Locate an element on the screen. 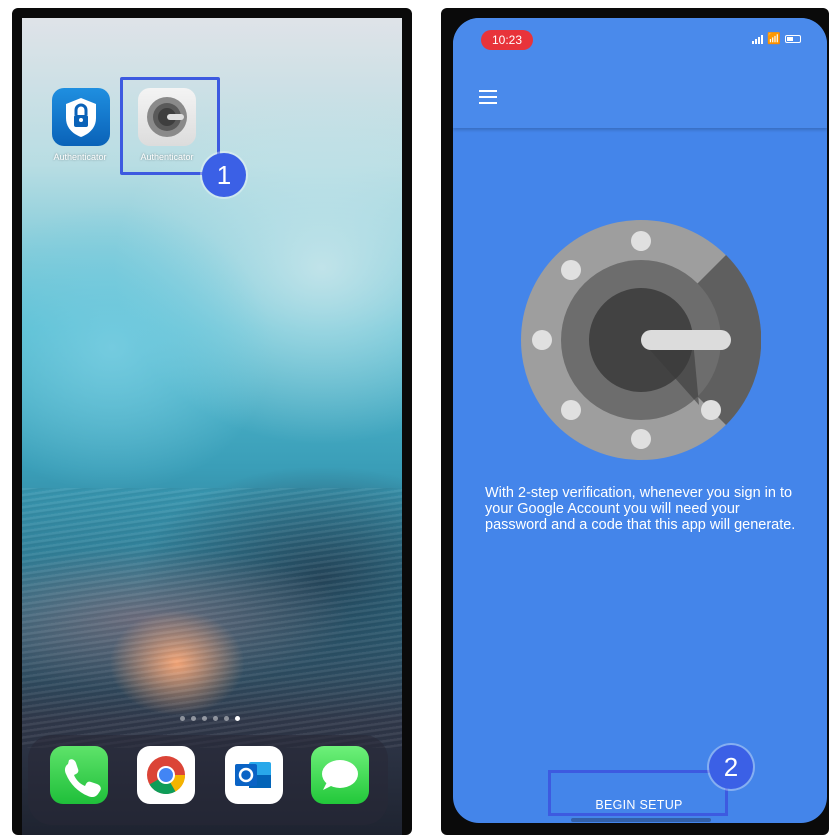 Image resolution: width=829 pixels, height=835 pixels. microsoft-authenticator-icon is located at coordinates (81, 117).